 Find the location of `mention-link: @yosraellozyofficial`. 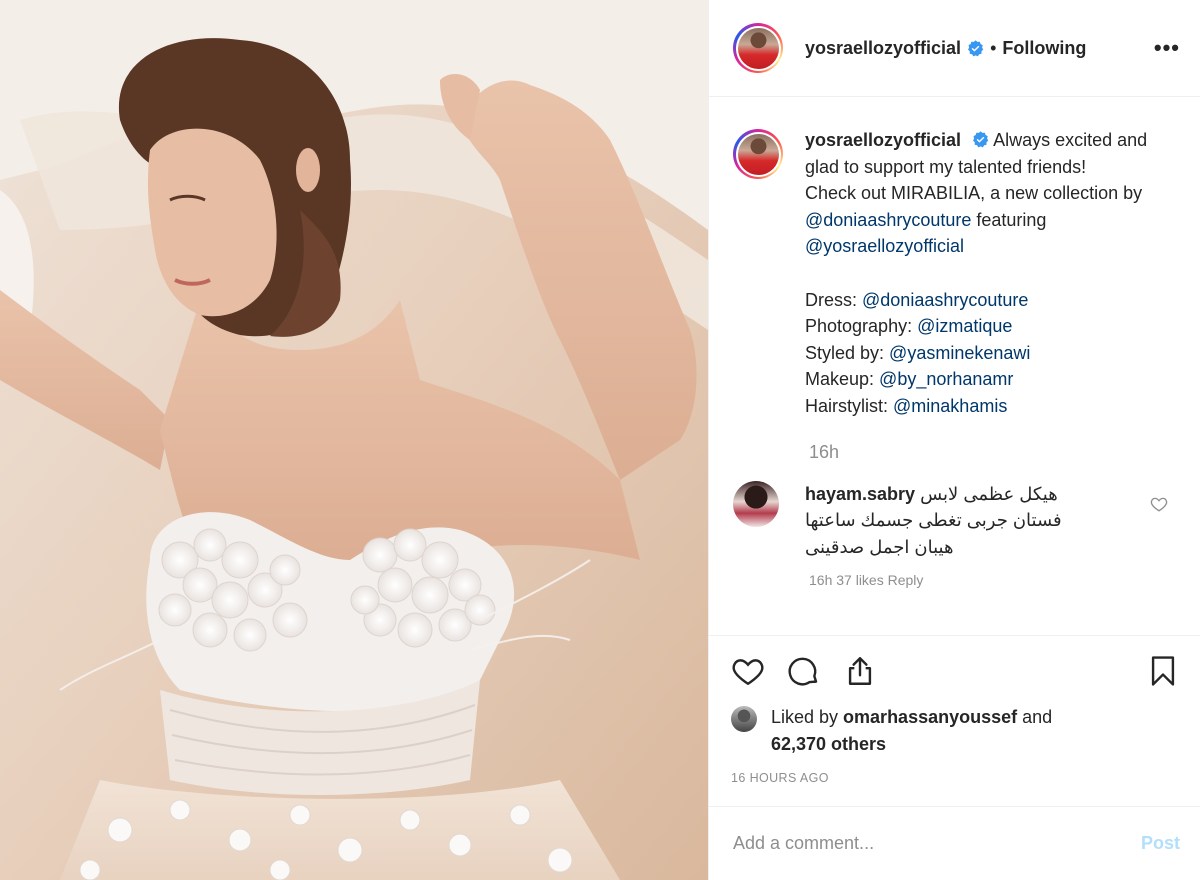

mention-link: @yosraellozyofficial is located at coordinates (884, 246).